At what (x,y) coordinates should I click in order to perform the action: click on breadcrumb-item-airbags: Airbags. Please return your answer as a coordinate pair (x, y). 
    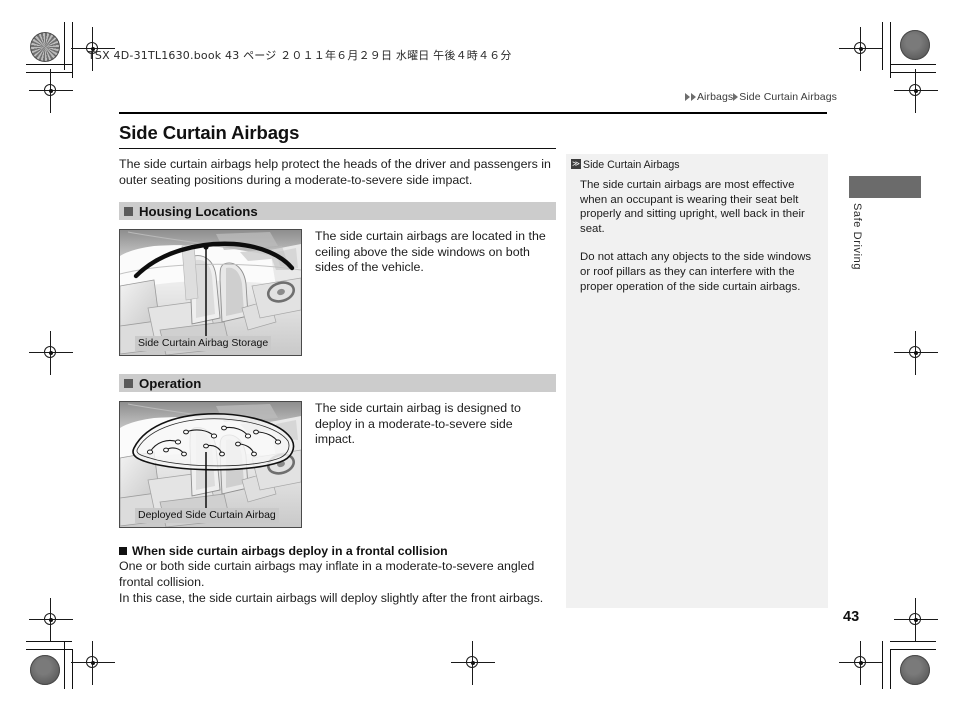
    Looking at the image, I should click on (715, 97).